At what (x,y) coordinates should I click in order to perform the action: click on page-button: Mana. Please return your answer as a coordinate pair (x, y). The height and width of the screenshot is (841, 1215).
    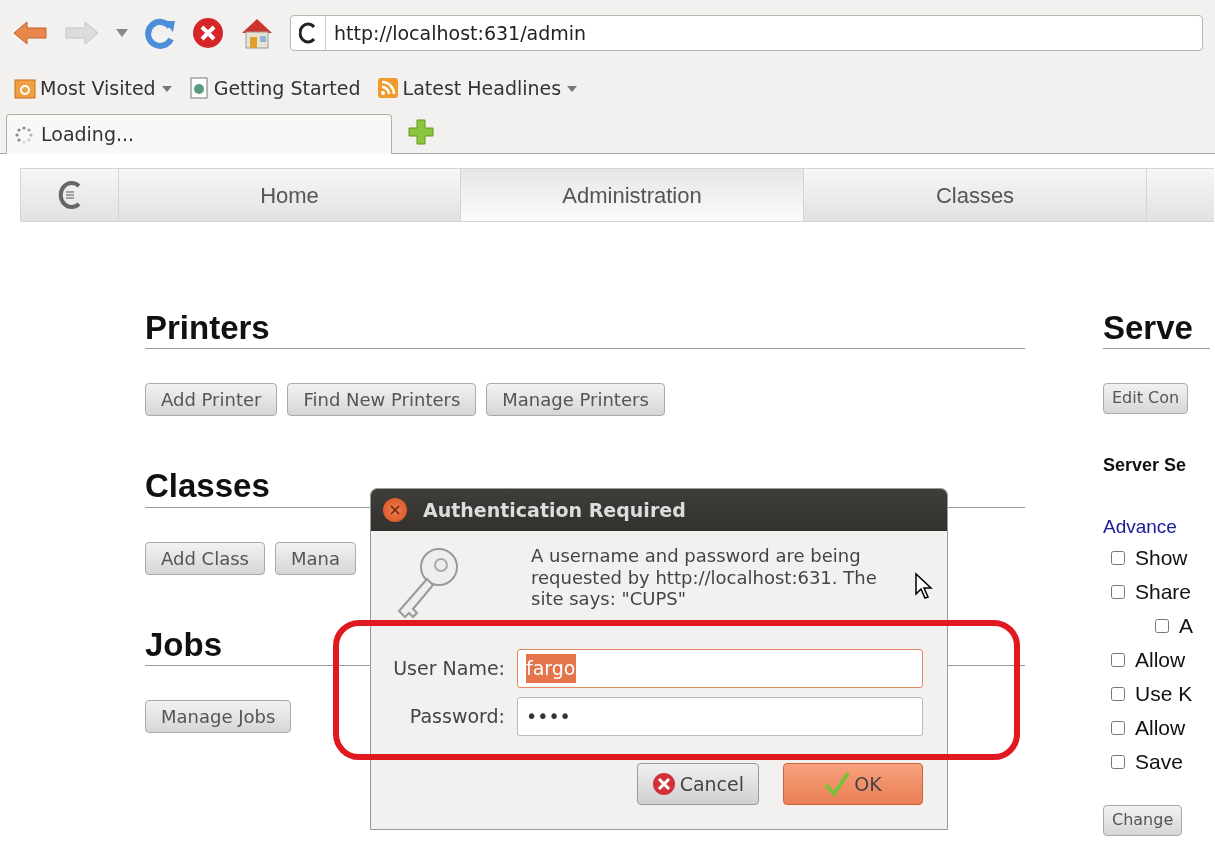
    Looking at the image, I should click on (315, 558).